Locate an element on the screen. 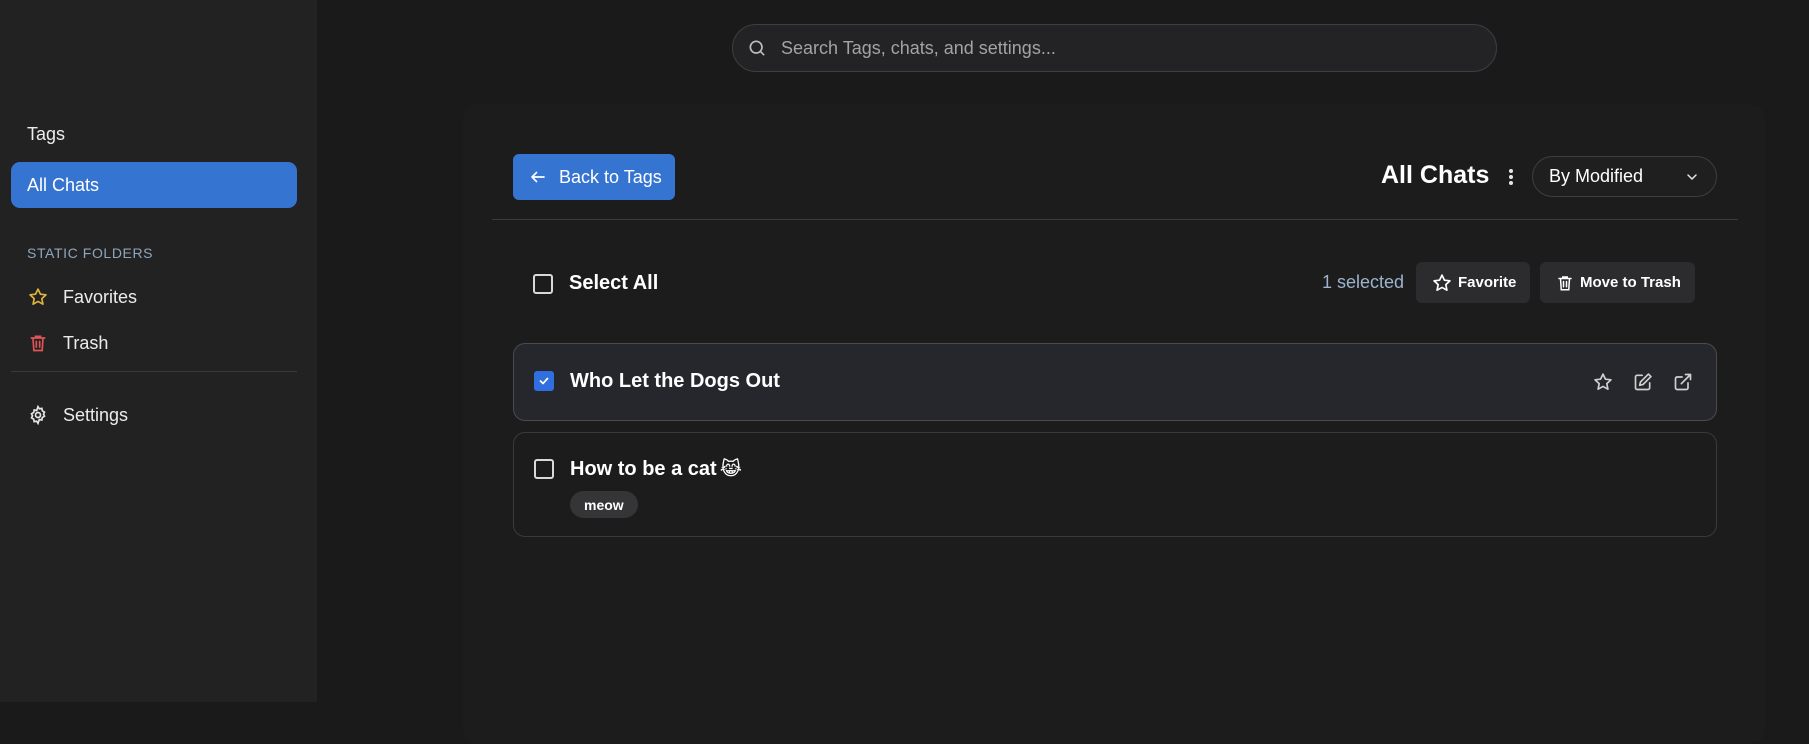 This screenshot has width=1809, height=744. tag-label: meow is located at coordinates (604, 504).